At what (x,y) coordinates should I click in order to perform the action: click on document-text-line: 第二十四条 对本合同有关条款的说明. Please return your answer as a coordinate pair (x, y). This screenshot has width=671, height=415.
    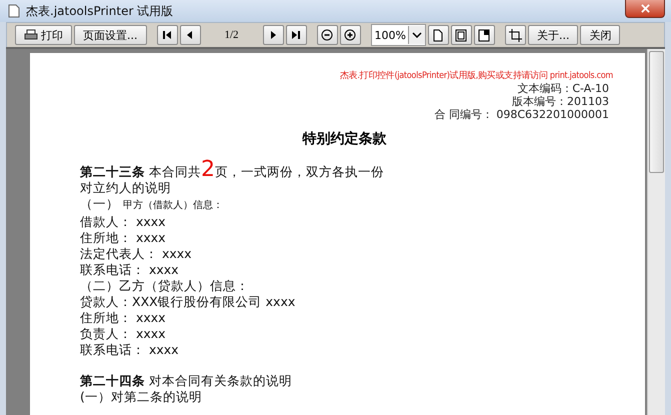
    Looking at the image, I should click on (186, 381).